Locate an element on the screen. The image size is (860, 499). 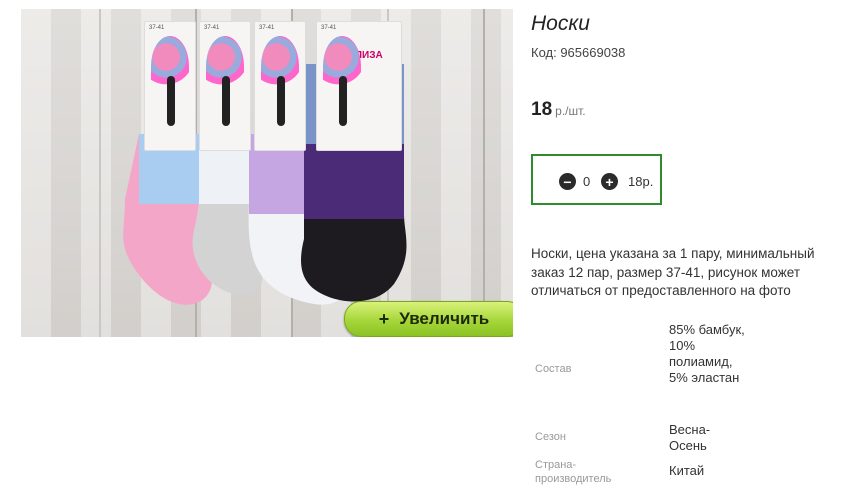
product-title: Носки is located at coordinates (560, 23).